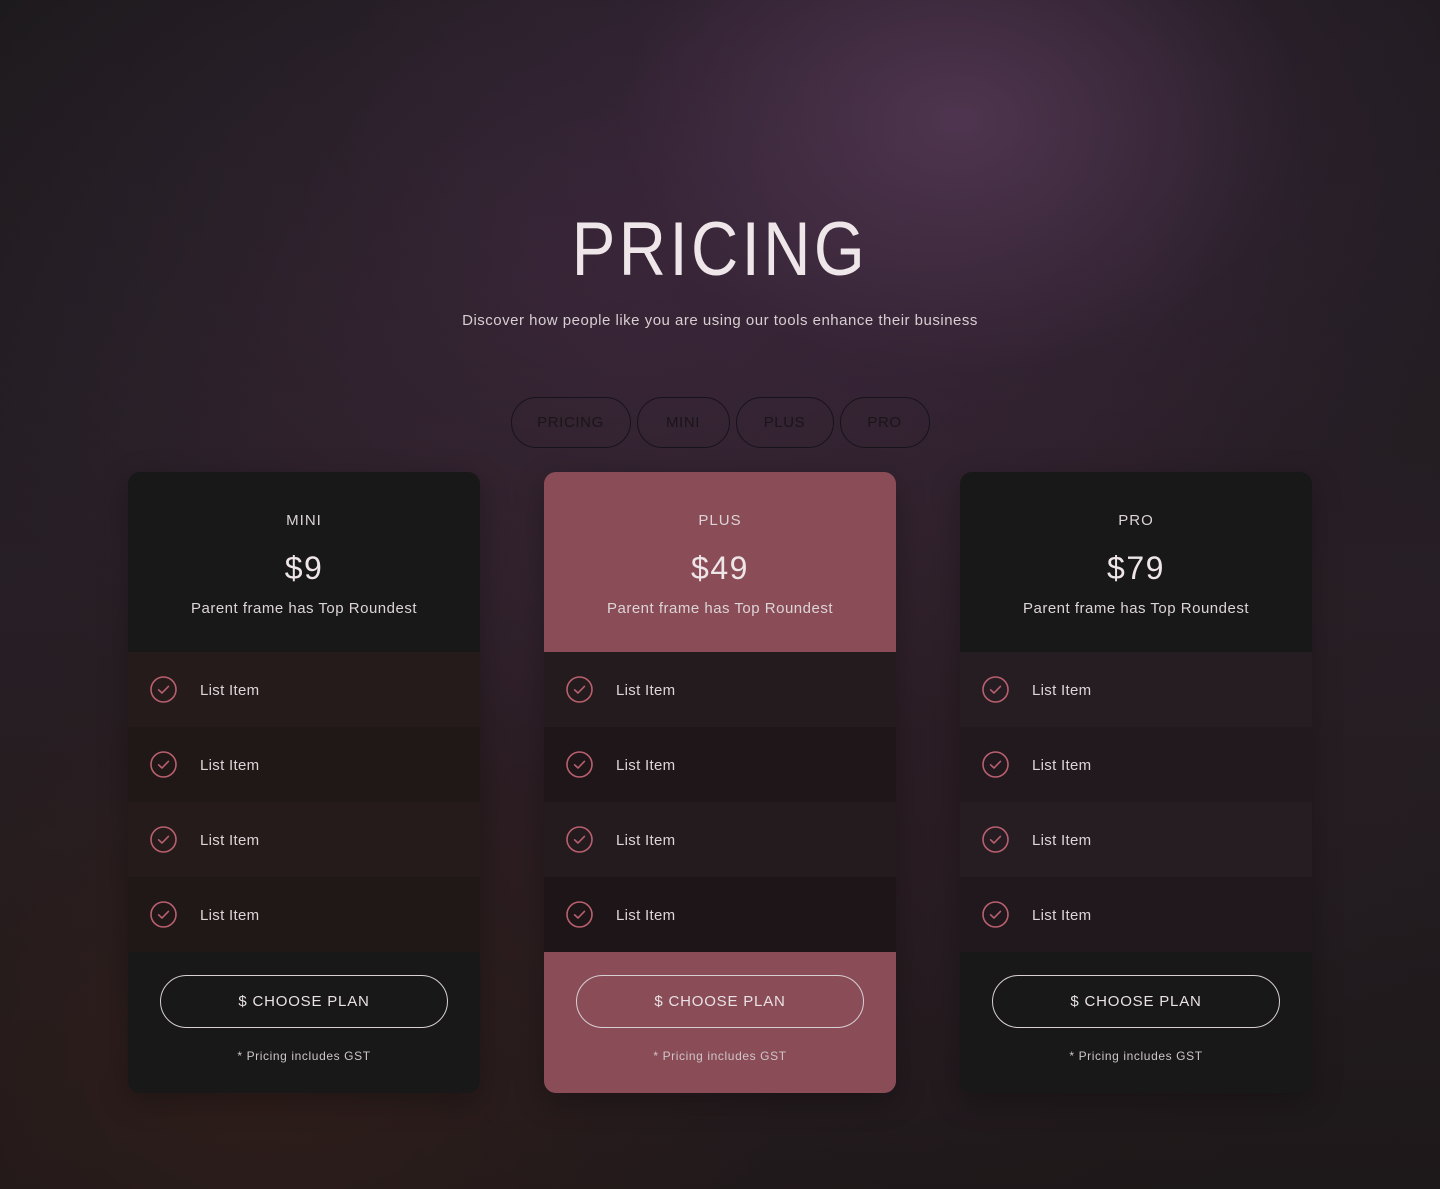  I want to click on plan-name: PLUS, so click(720, 520).